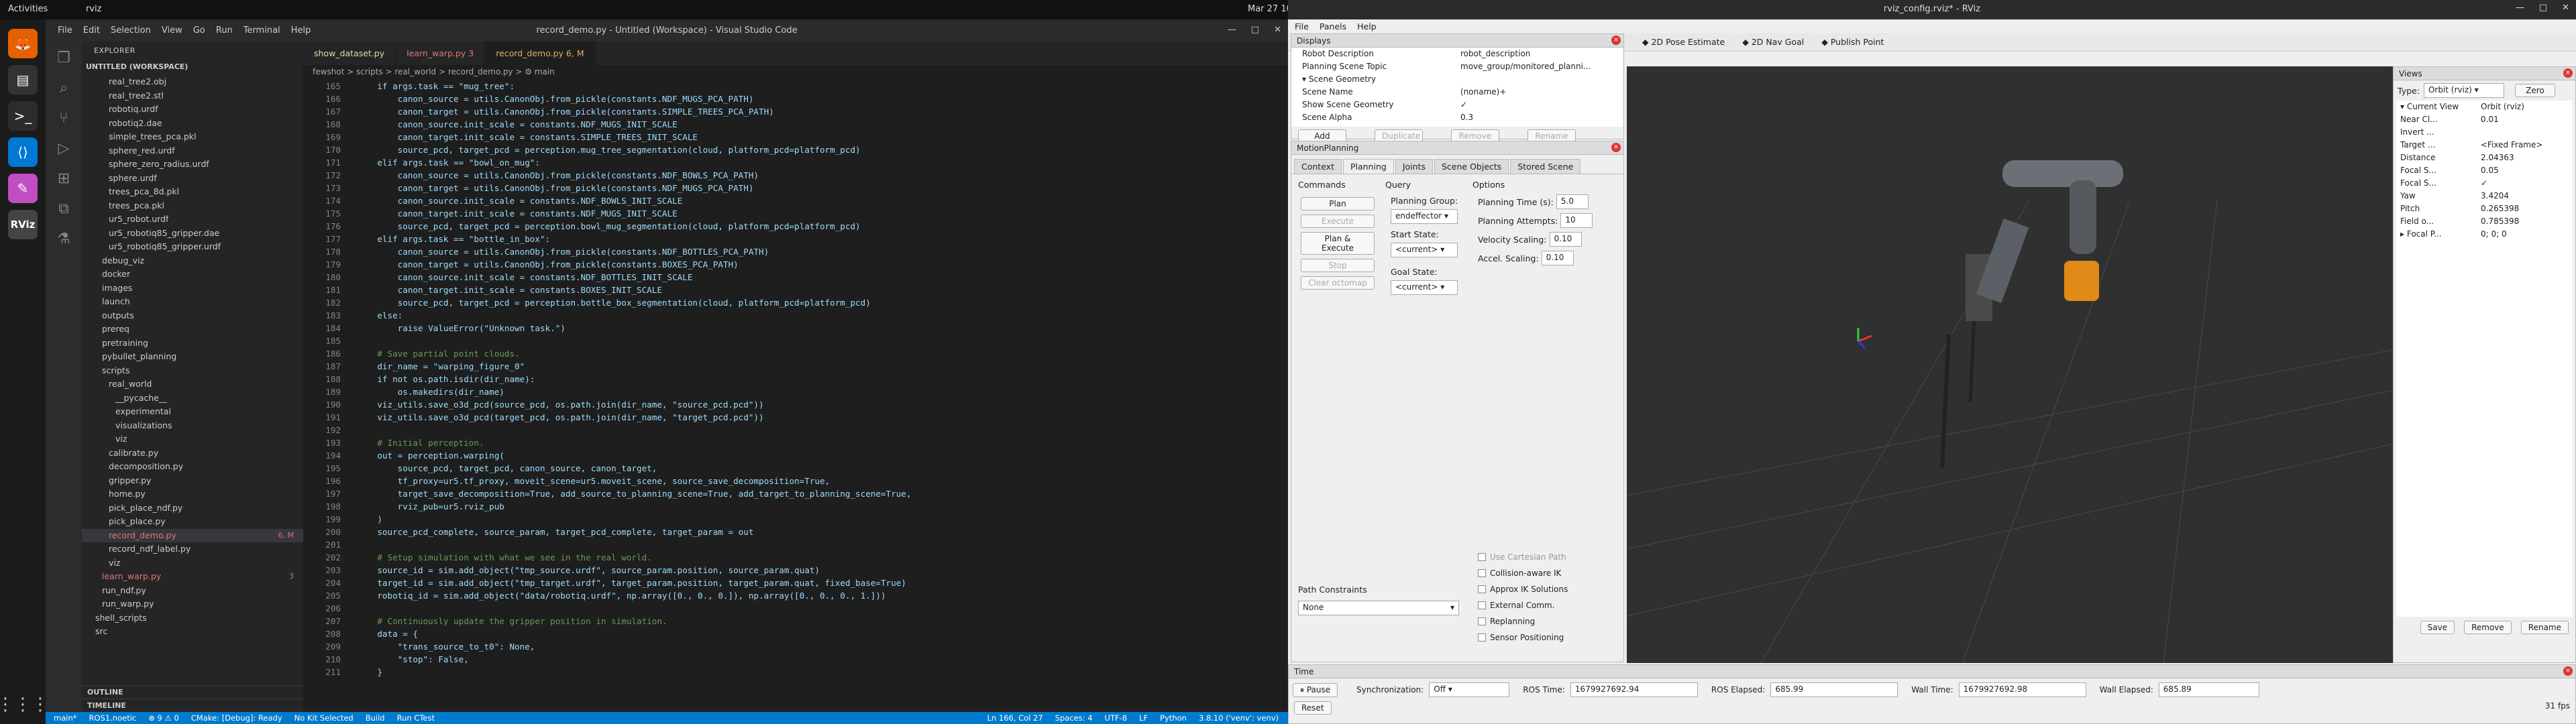  What do you see at coordinates (192, 110) in the screenshot?
I see `list-item: robotiq.urdf` at bounding box center [192, 110].